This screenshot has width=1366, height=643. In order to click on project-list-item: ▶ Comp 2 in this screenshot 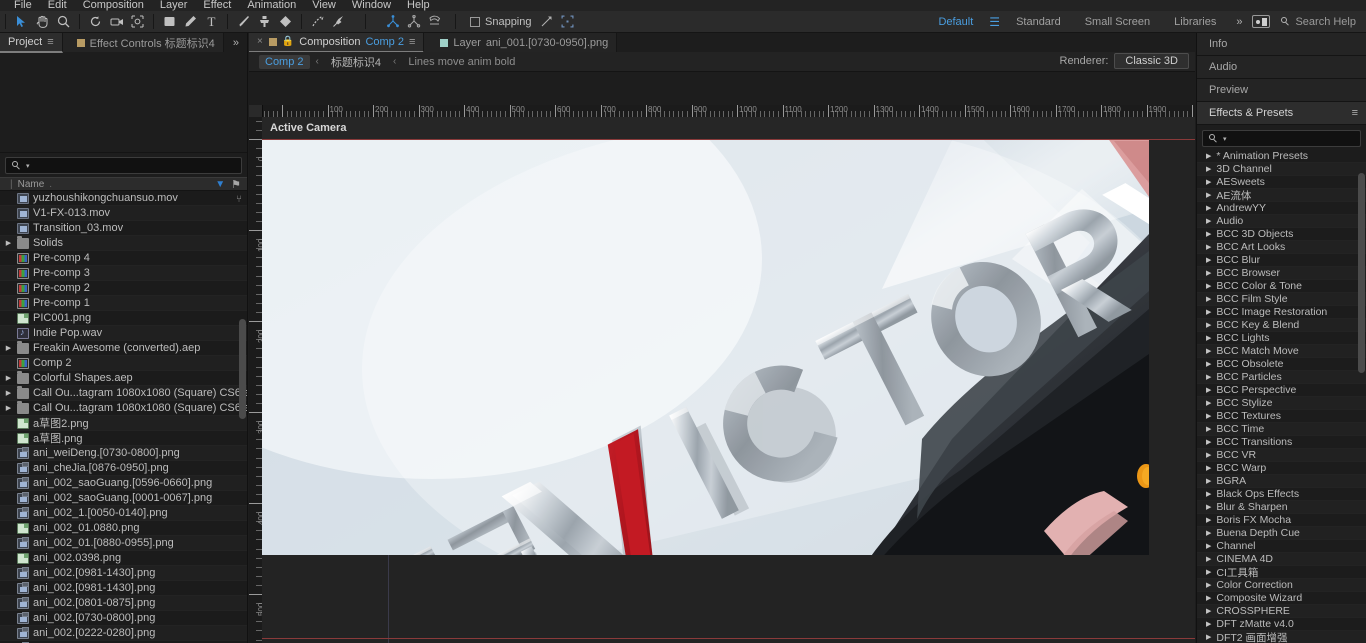, I will do `click(123, 363)`.